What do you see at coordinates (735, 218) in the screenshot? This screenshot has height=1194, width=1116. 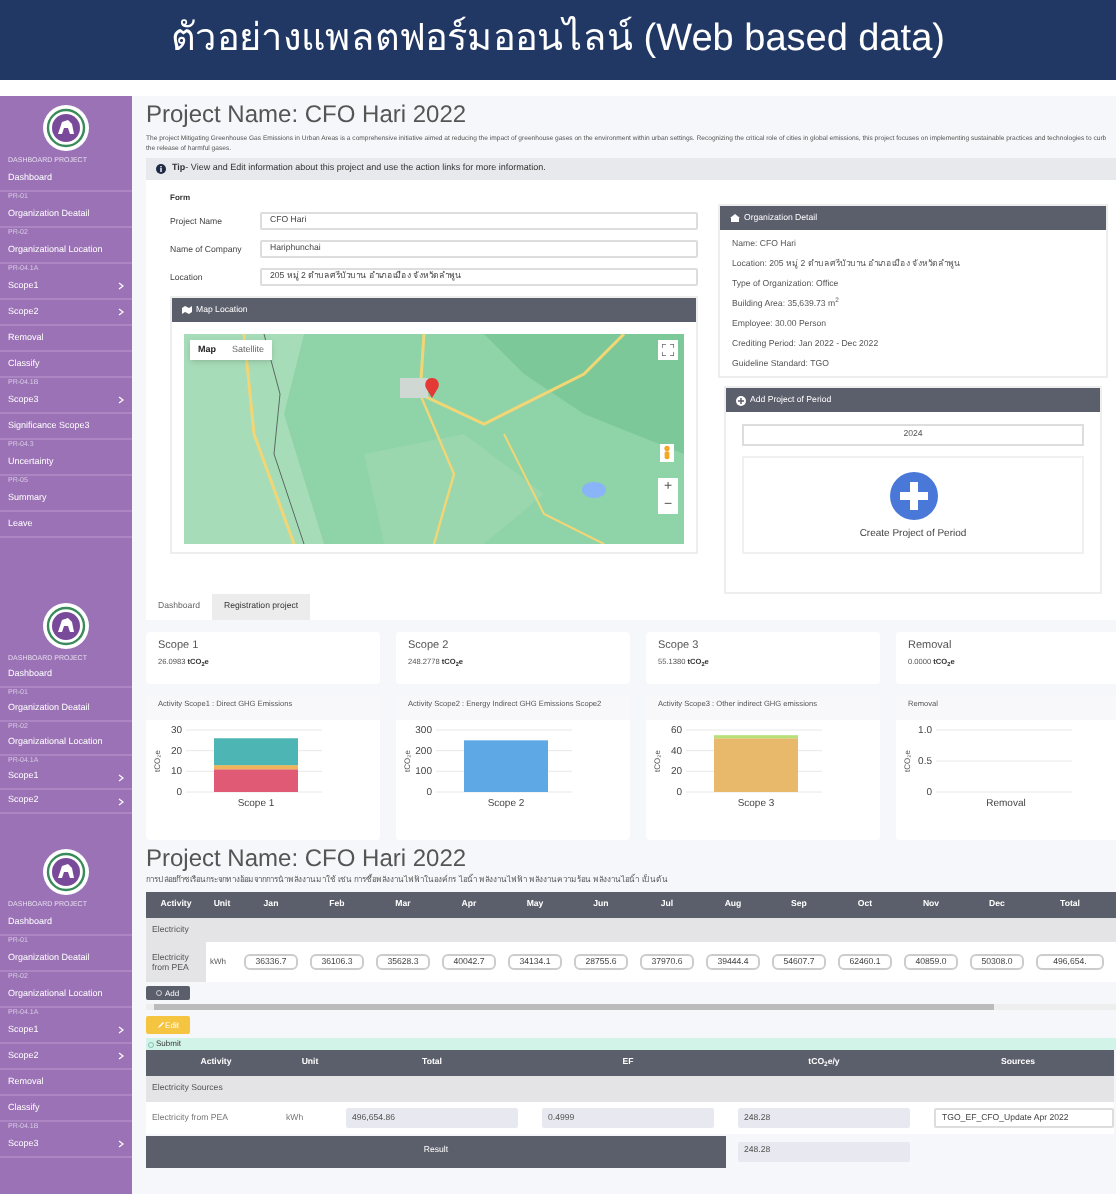 I see `building-icon` at bounding box center [735, 218].